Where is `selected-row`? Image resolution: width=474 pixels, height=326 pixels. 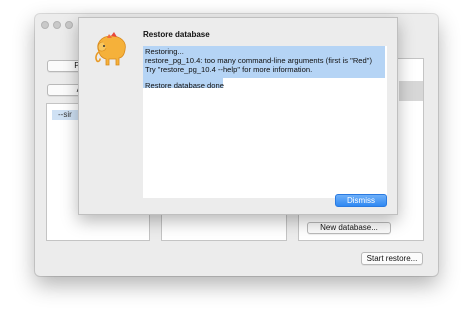
selected-row is located at coordinates (411, 91).